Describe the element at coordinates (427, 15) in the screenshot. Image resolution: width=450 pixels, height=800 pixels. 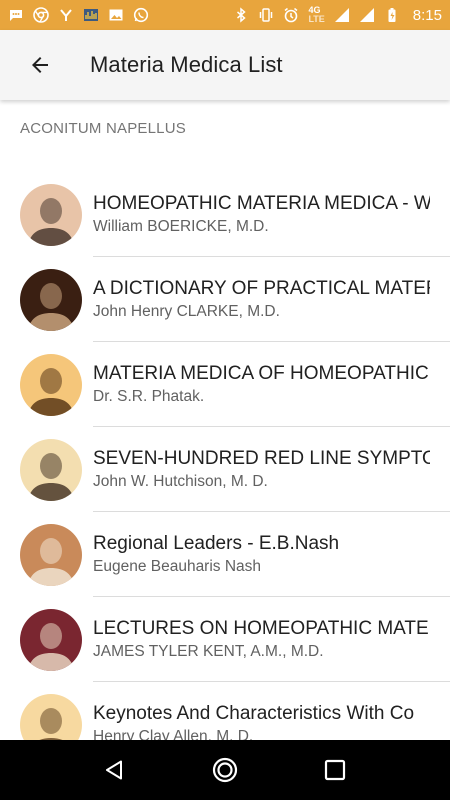
I see `status-time: 8:15` at that location.